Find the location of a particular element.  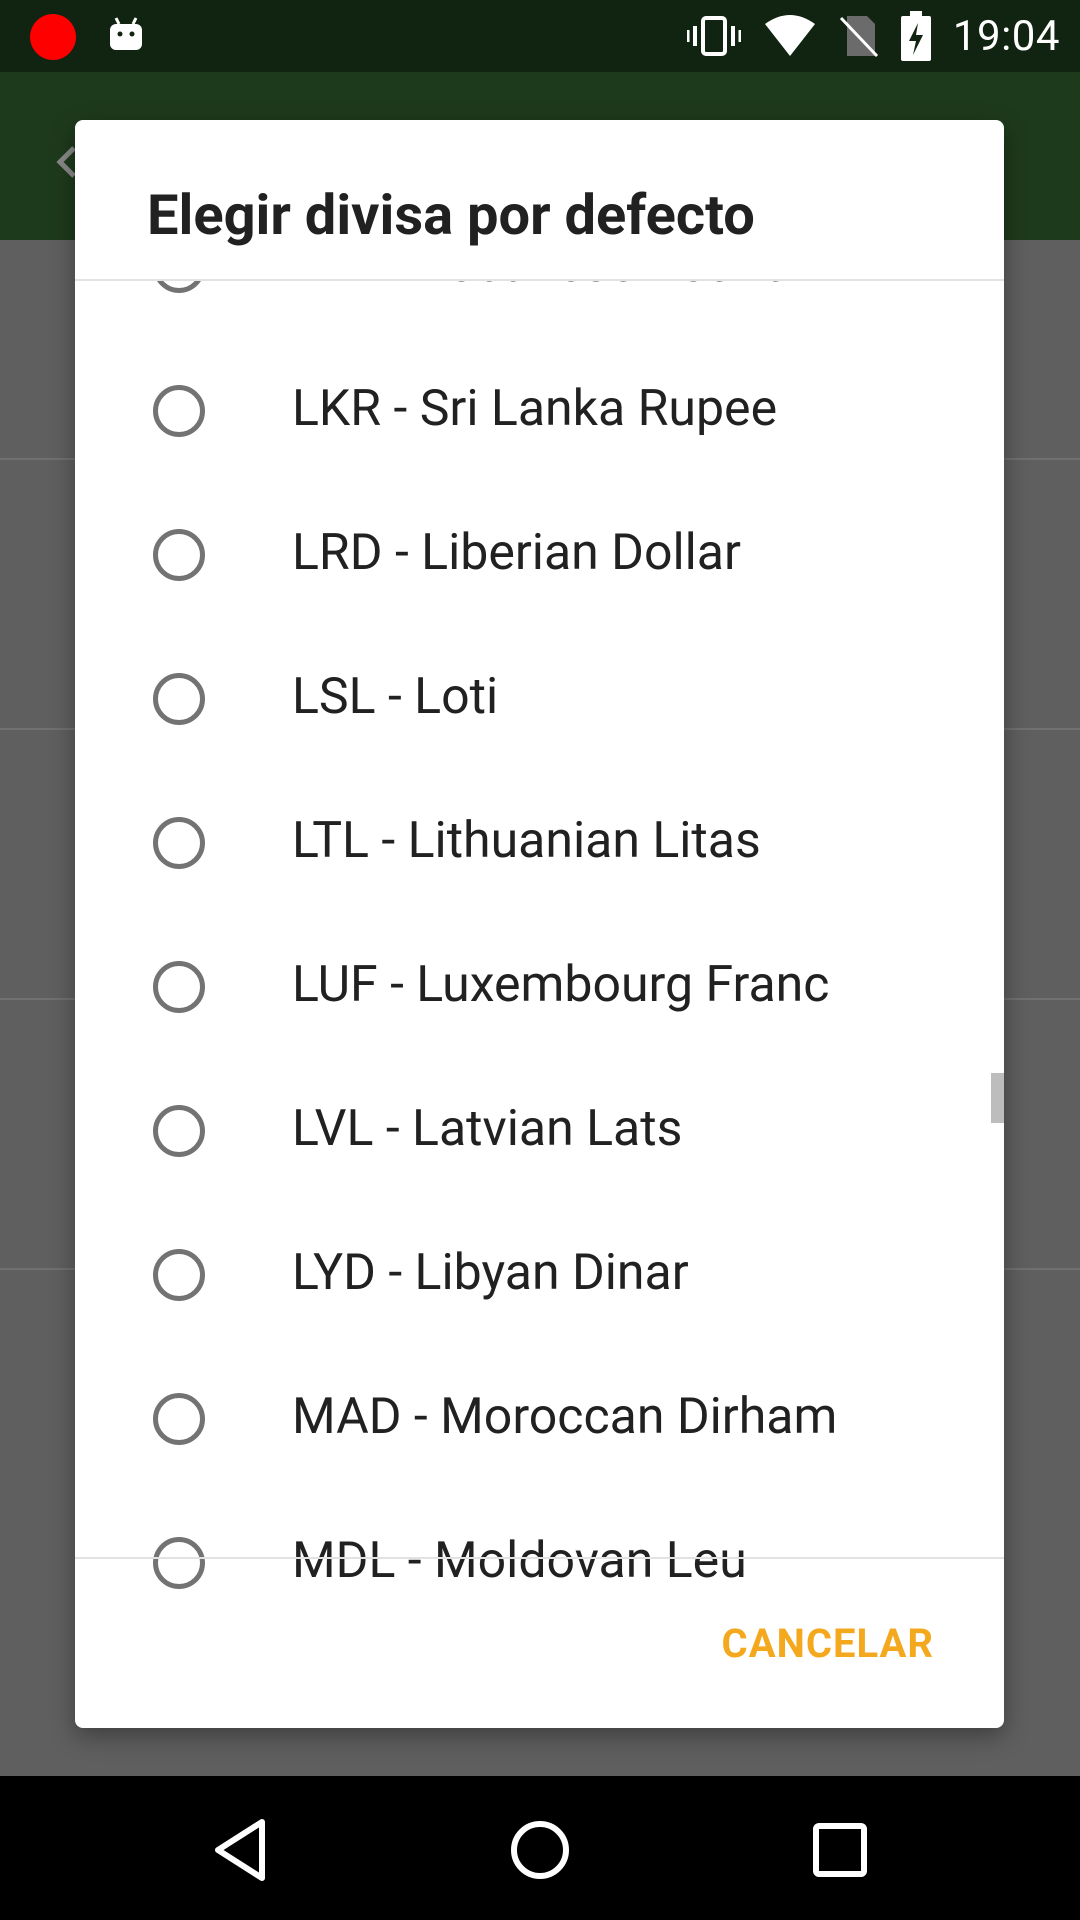

navigation-bar is located at coordinates (540, 1848).